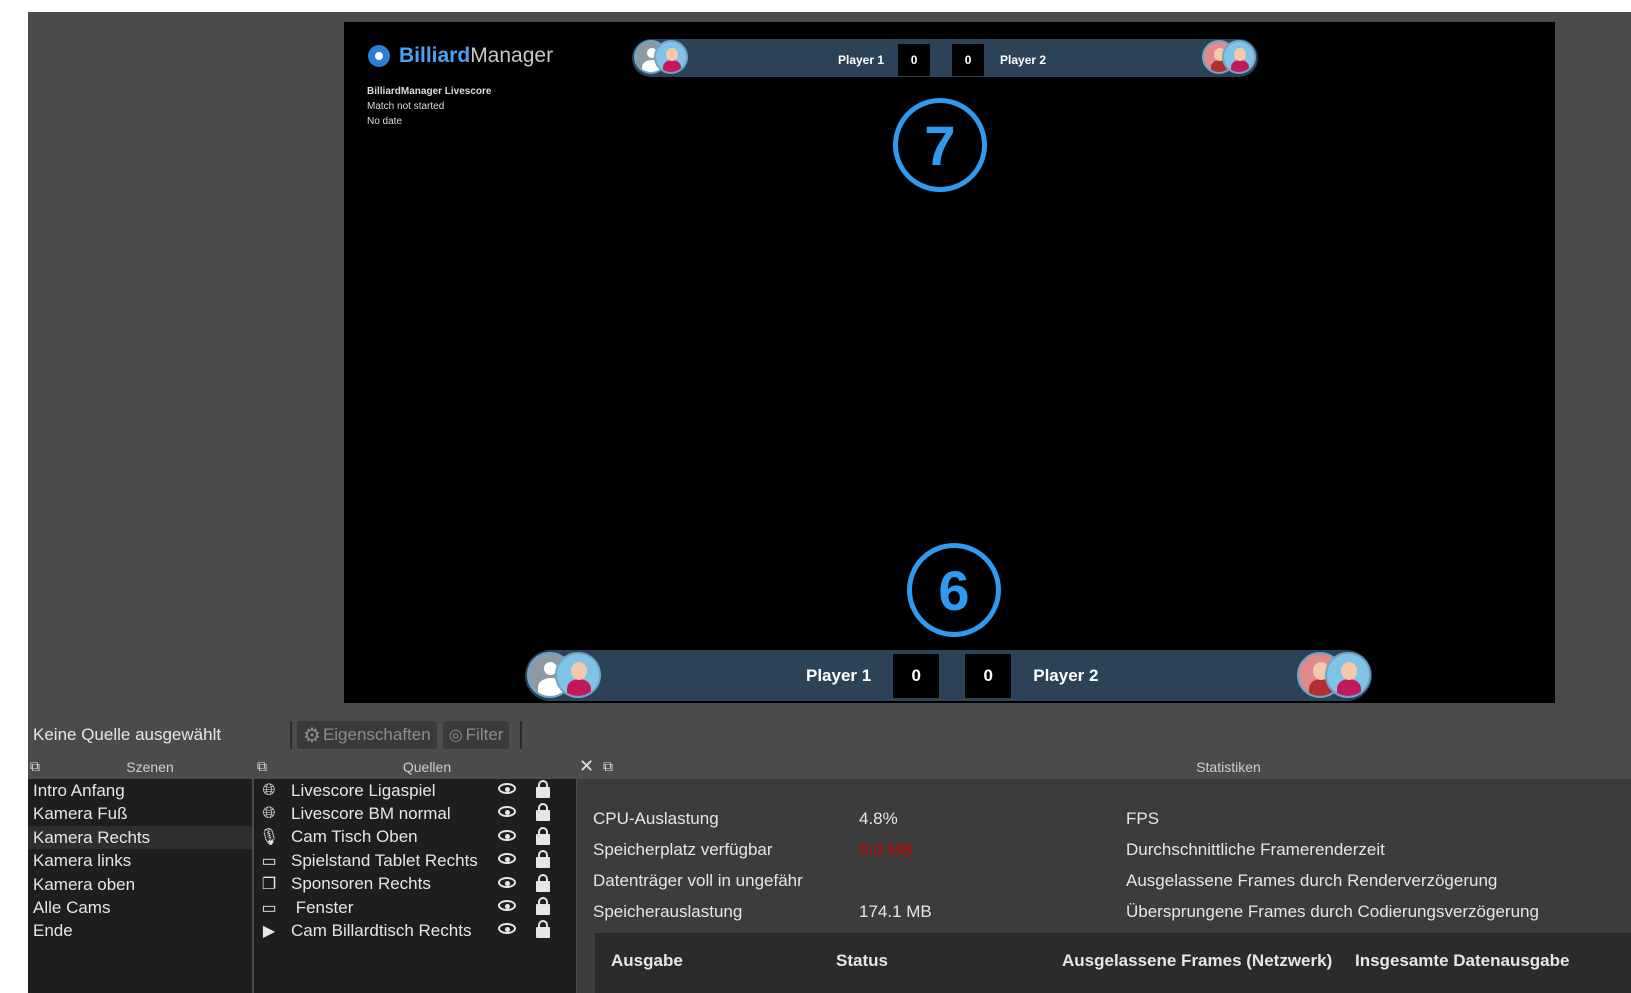  I want to click on annotation-marker-6: 6, so click(954, 590).